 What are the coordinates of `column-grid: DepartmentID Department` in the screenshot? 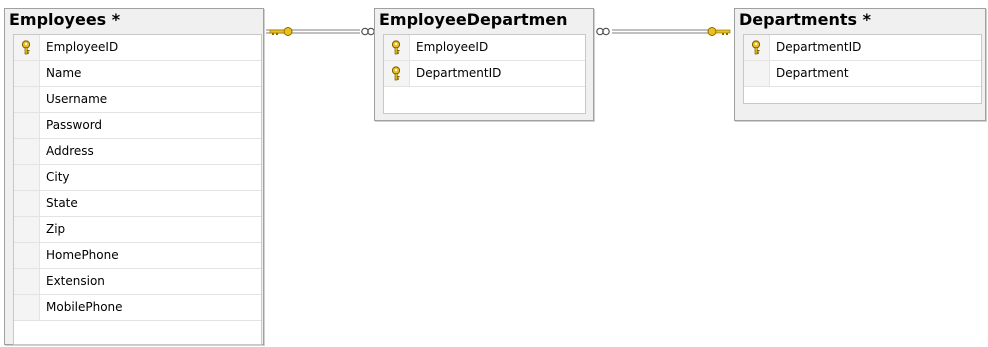 It's located at (862, 69).